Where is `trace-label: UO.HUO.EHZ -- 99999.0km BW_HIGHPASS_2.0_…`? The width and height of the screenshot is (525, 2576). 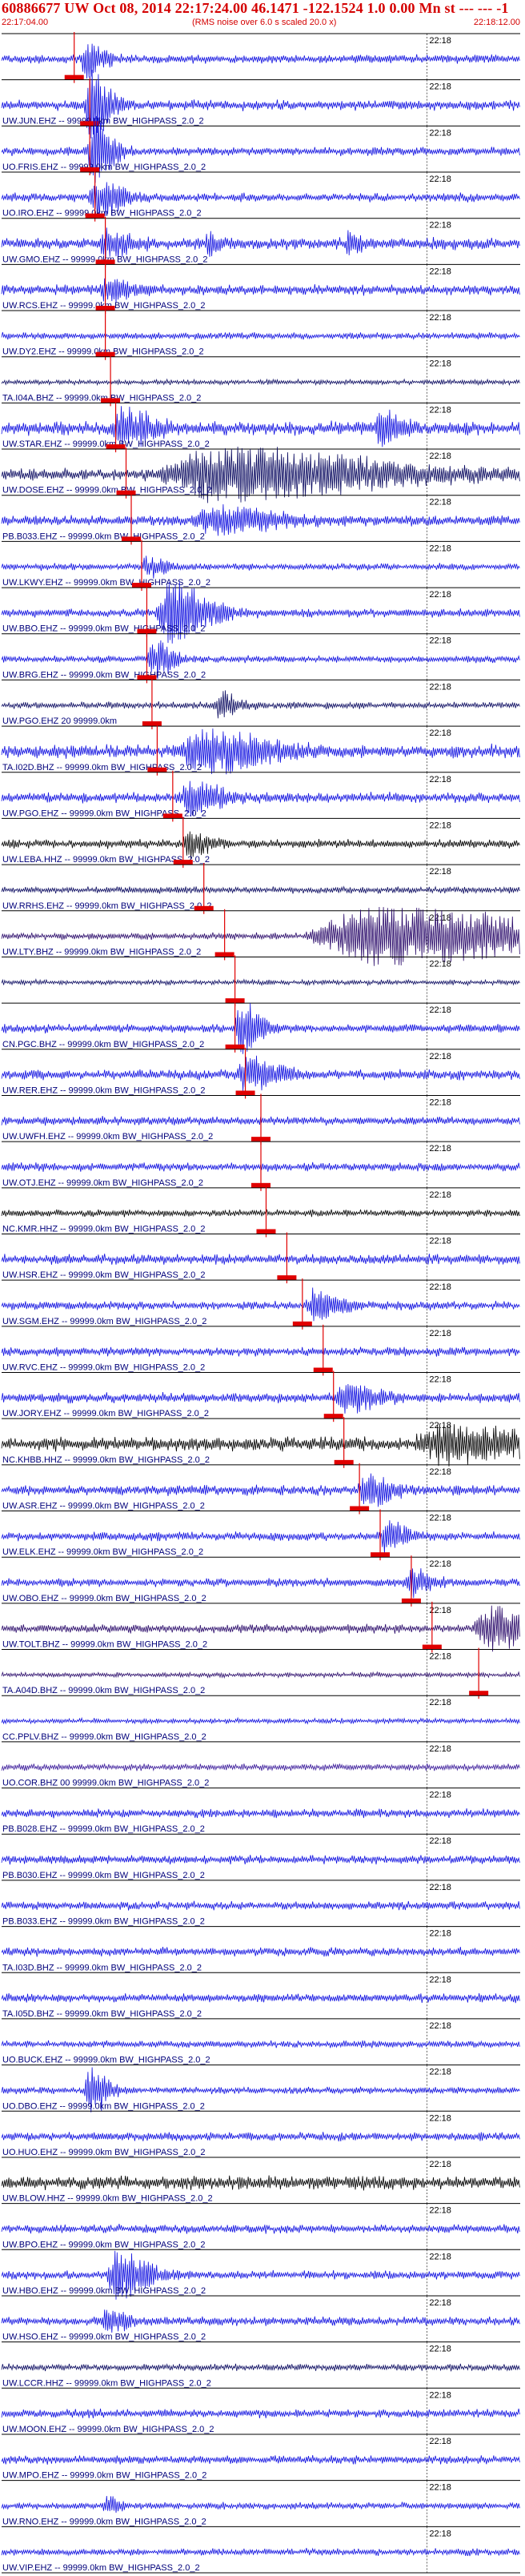 trace-label: UO.HUO.EHZ -- 99999.0km BW_HIGHPASS_2.0_… is located at coordinates (104, 2152).